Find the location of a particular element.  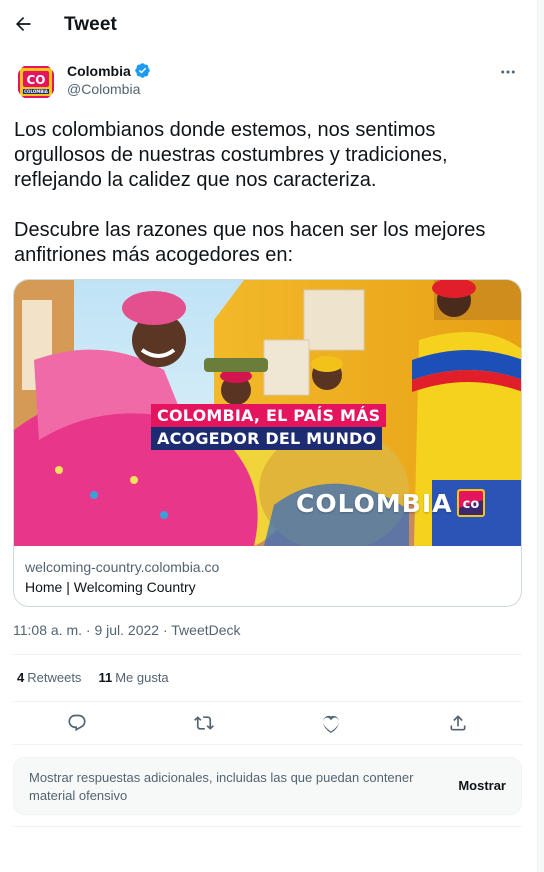

banner-headline-line1: COLOMBIA, EL PAÍS MÁS is located at coordinates (269, 415).